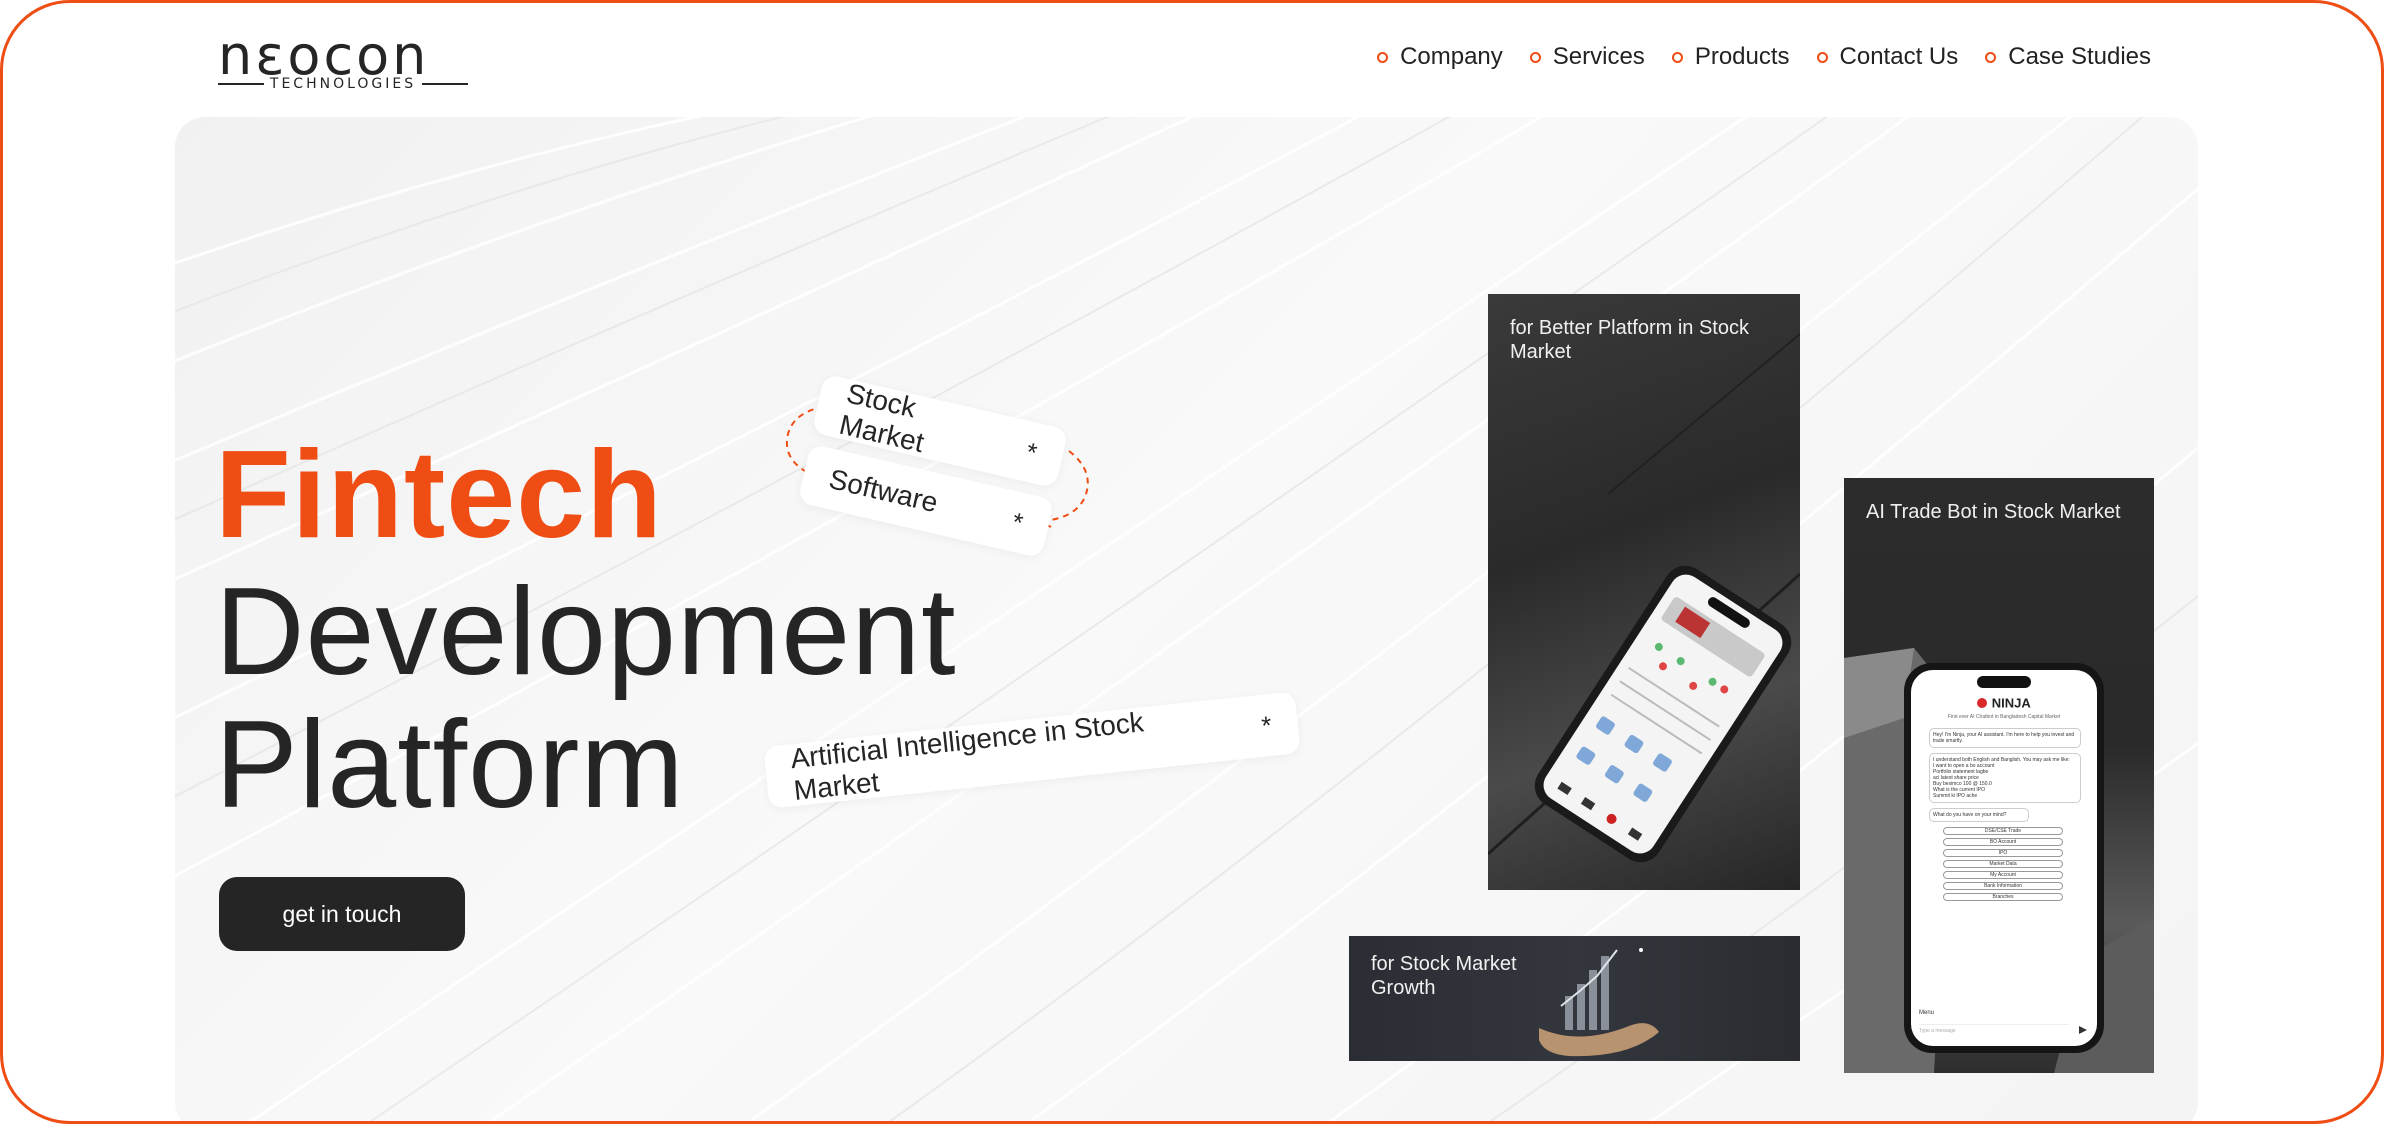 Image resolution: width=2384 pixels, height=1124 pixels. I want to click on hero-headline-line3: Platform, so click(450, 765).